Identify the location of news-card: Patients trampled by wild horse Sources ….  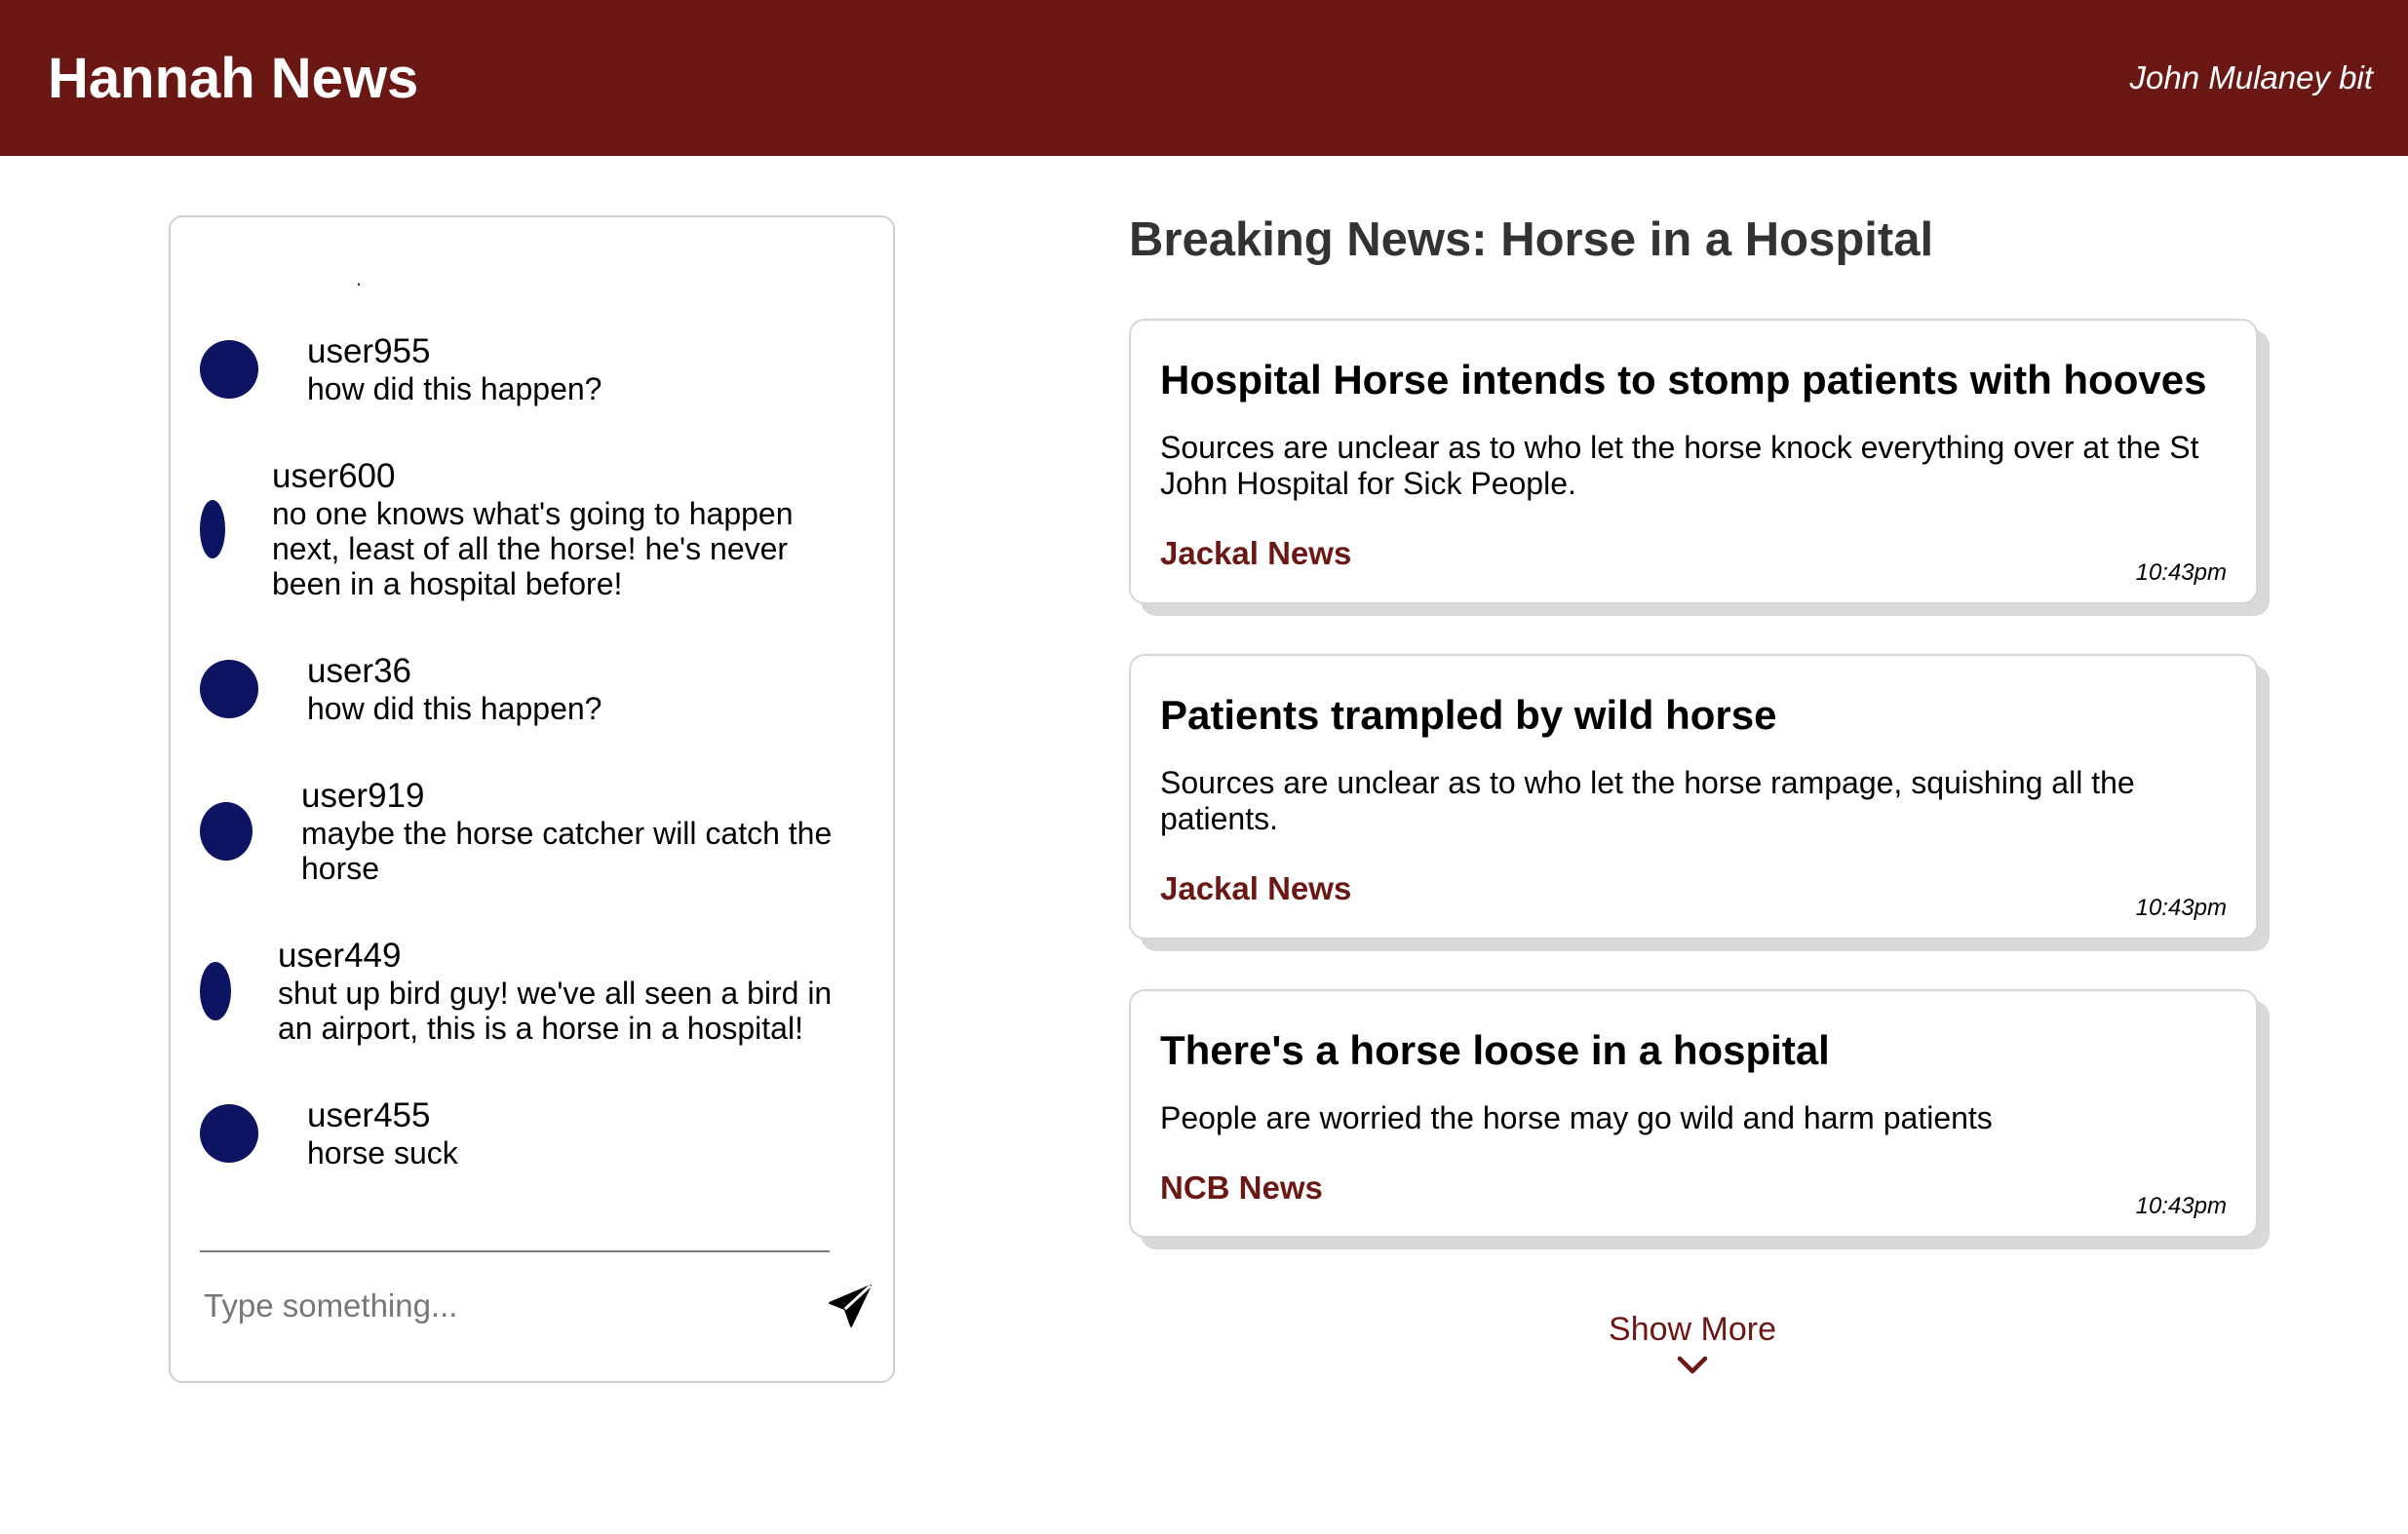
(1693, 797).